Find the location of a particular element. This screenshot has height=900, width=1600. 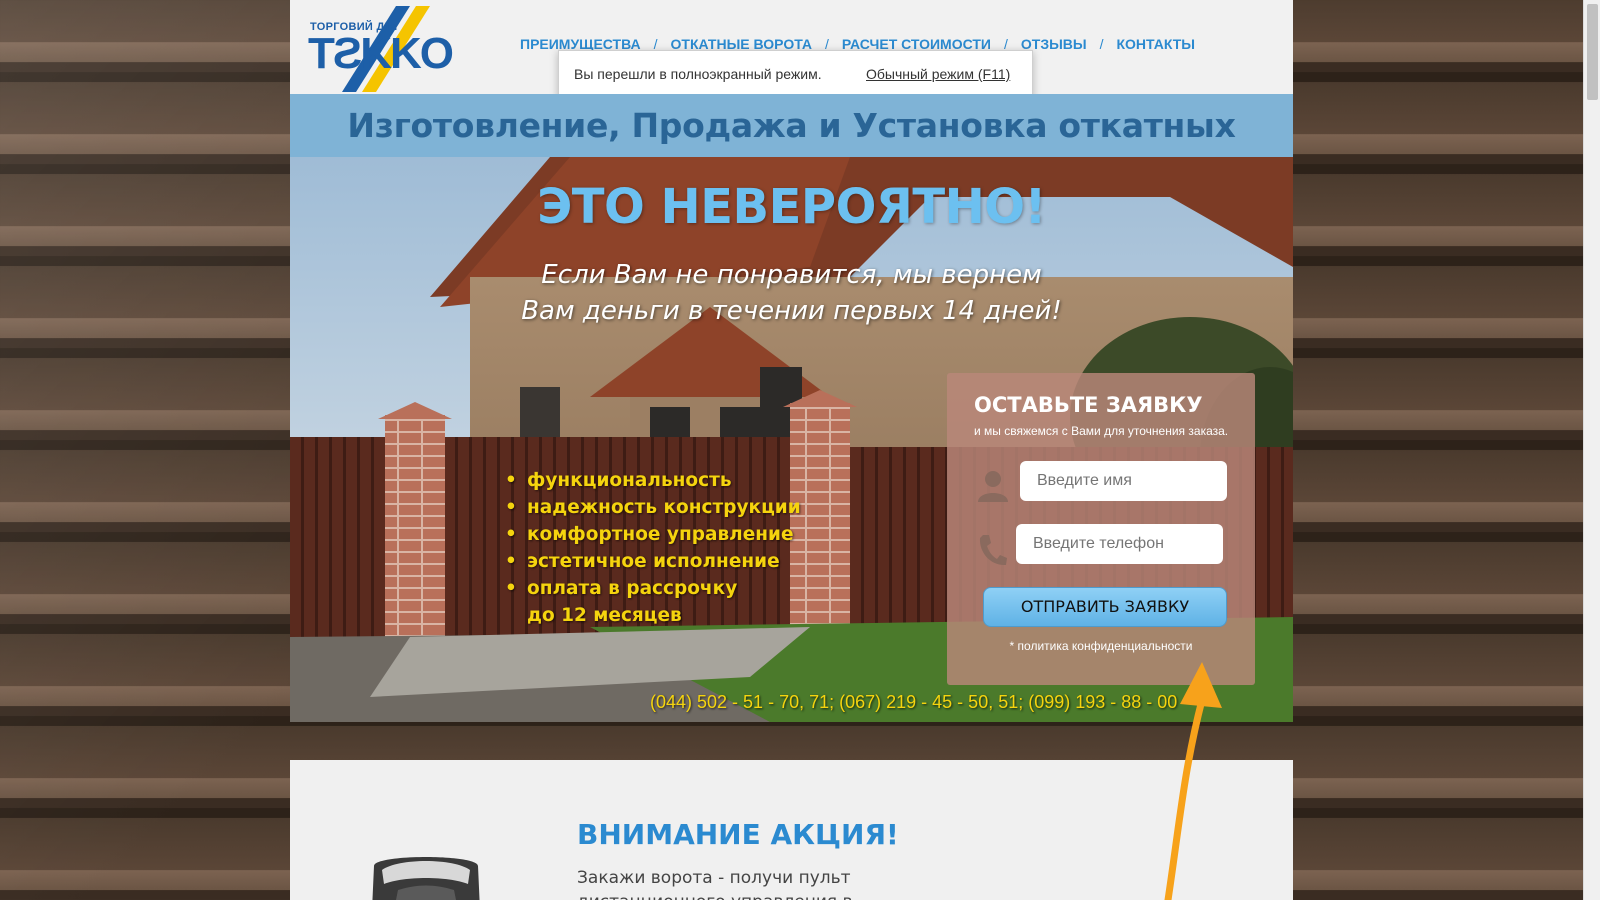

promo-text-line2: дистанционного управления в подарок is located at coordinates (715, 896).